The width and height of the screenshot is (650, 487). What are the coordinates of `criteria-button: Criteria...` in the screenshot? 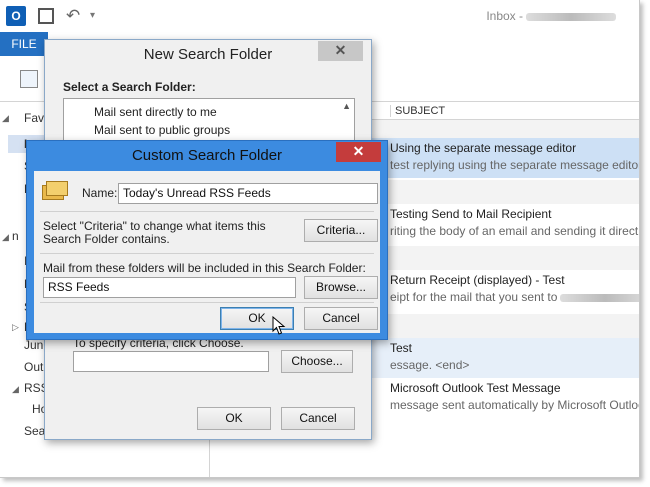 It's located at (341, 230).